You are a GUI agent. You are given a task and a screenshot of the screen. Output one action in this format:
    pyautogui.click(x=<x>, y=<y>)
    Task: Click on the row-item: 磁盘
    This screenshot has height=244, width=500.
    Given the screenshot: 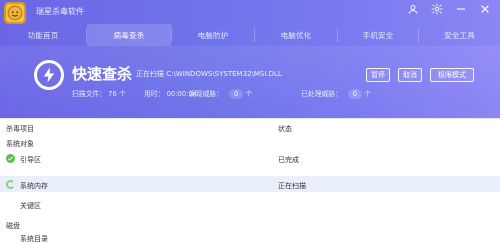 What is the action you would take?
    pyautogui.click(x=13, y=226)
    